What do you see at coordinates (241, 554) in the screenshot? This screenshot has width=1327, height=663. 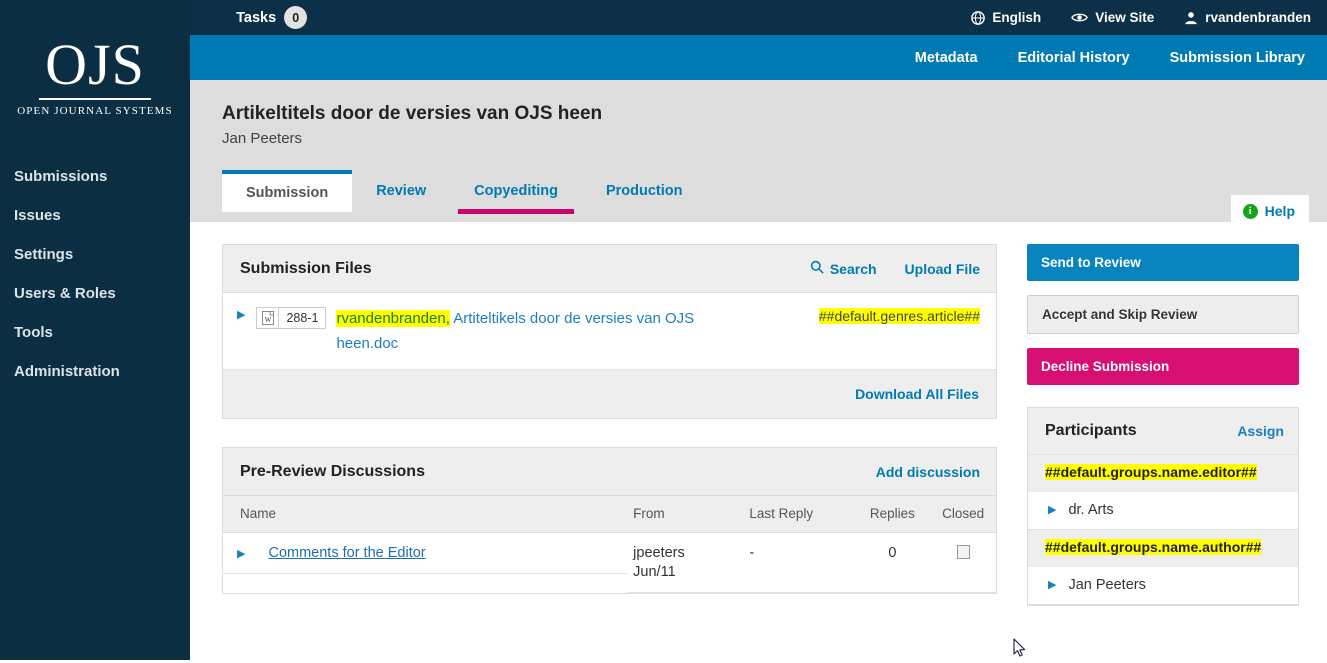 I see `expand-discussion-icon: ▶` at bounding box center [241, 554].